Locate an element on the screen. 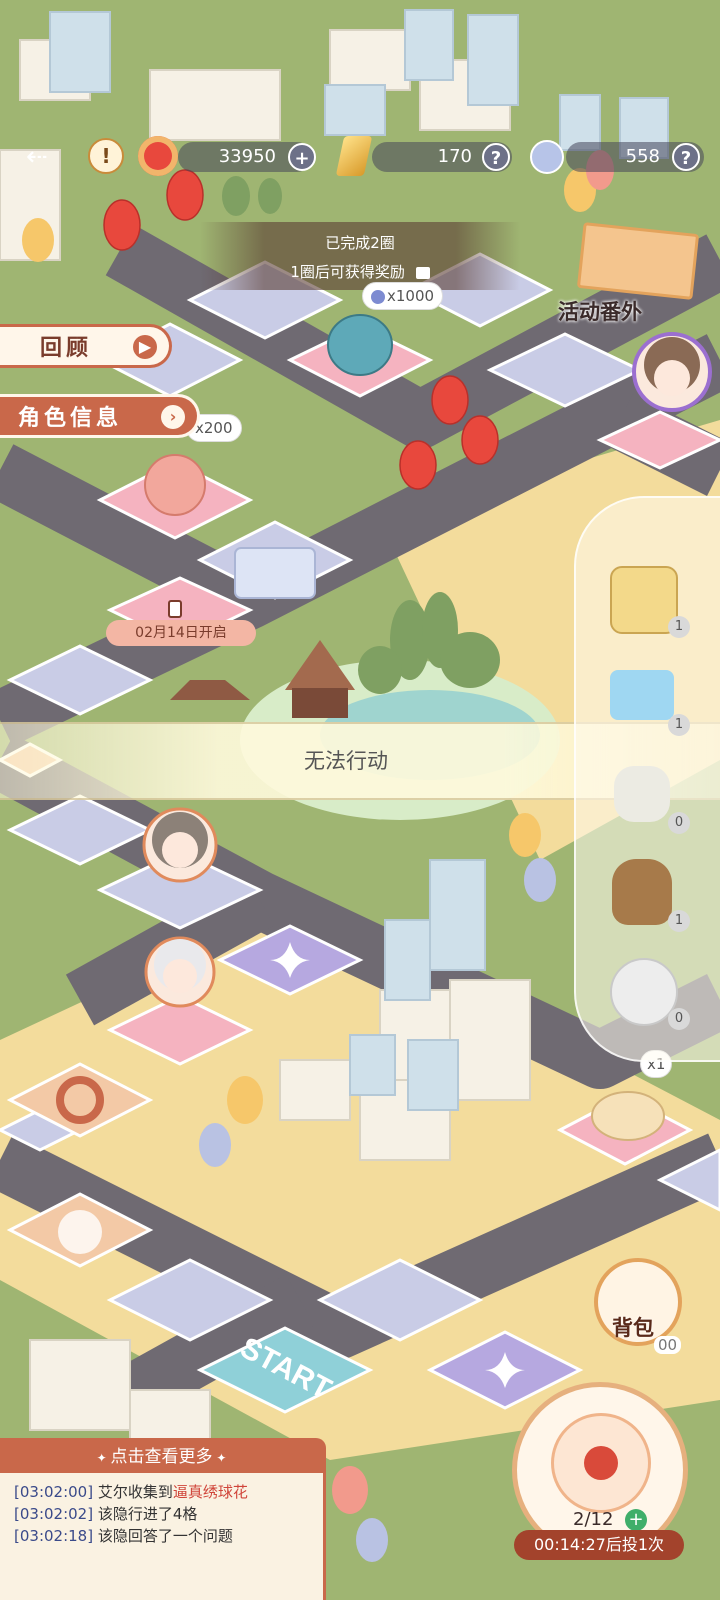  tile-reward-tag: x1000 is located at coordinates (403, 296).